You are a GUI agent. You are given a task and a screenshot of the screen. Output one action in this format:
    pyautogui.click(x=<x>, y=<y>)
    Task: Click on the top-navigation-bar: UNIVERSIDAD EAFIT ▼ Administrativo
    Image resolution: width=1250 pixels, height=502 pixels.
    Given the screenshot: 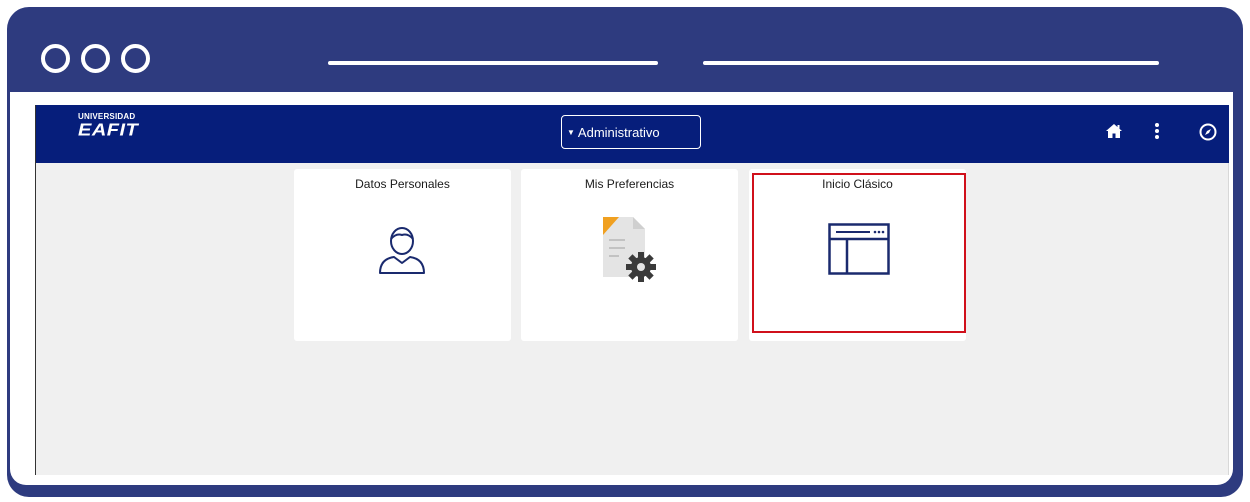 What is the action you would take?
    pyautogui.click(x=632, y=134)
    